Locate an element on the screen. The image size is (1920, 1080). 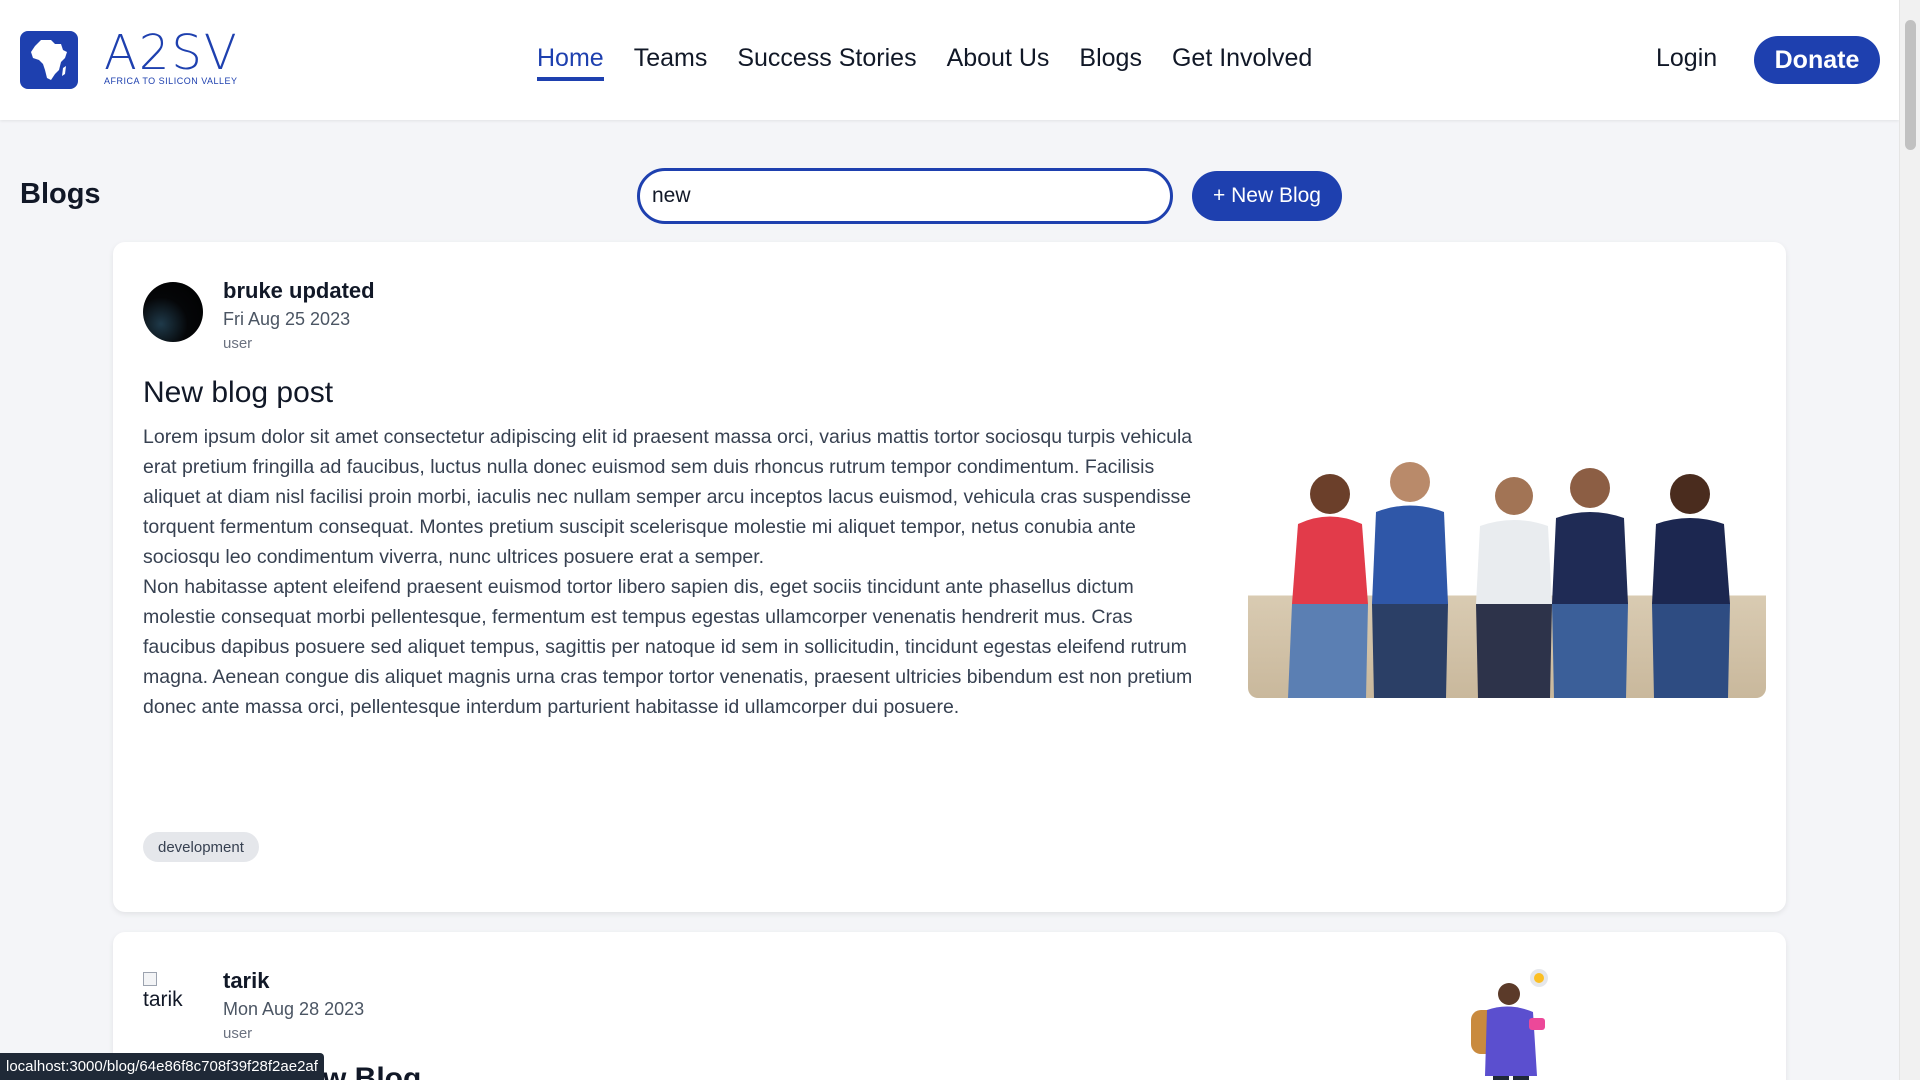
page-scrollbar is located at coordinates (1909, 540).